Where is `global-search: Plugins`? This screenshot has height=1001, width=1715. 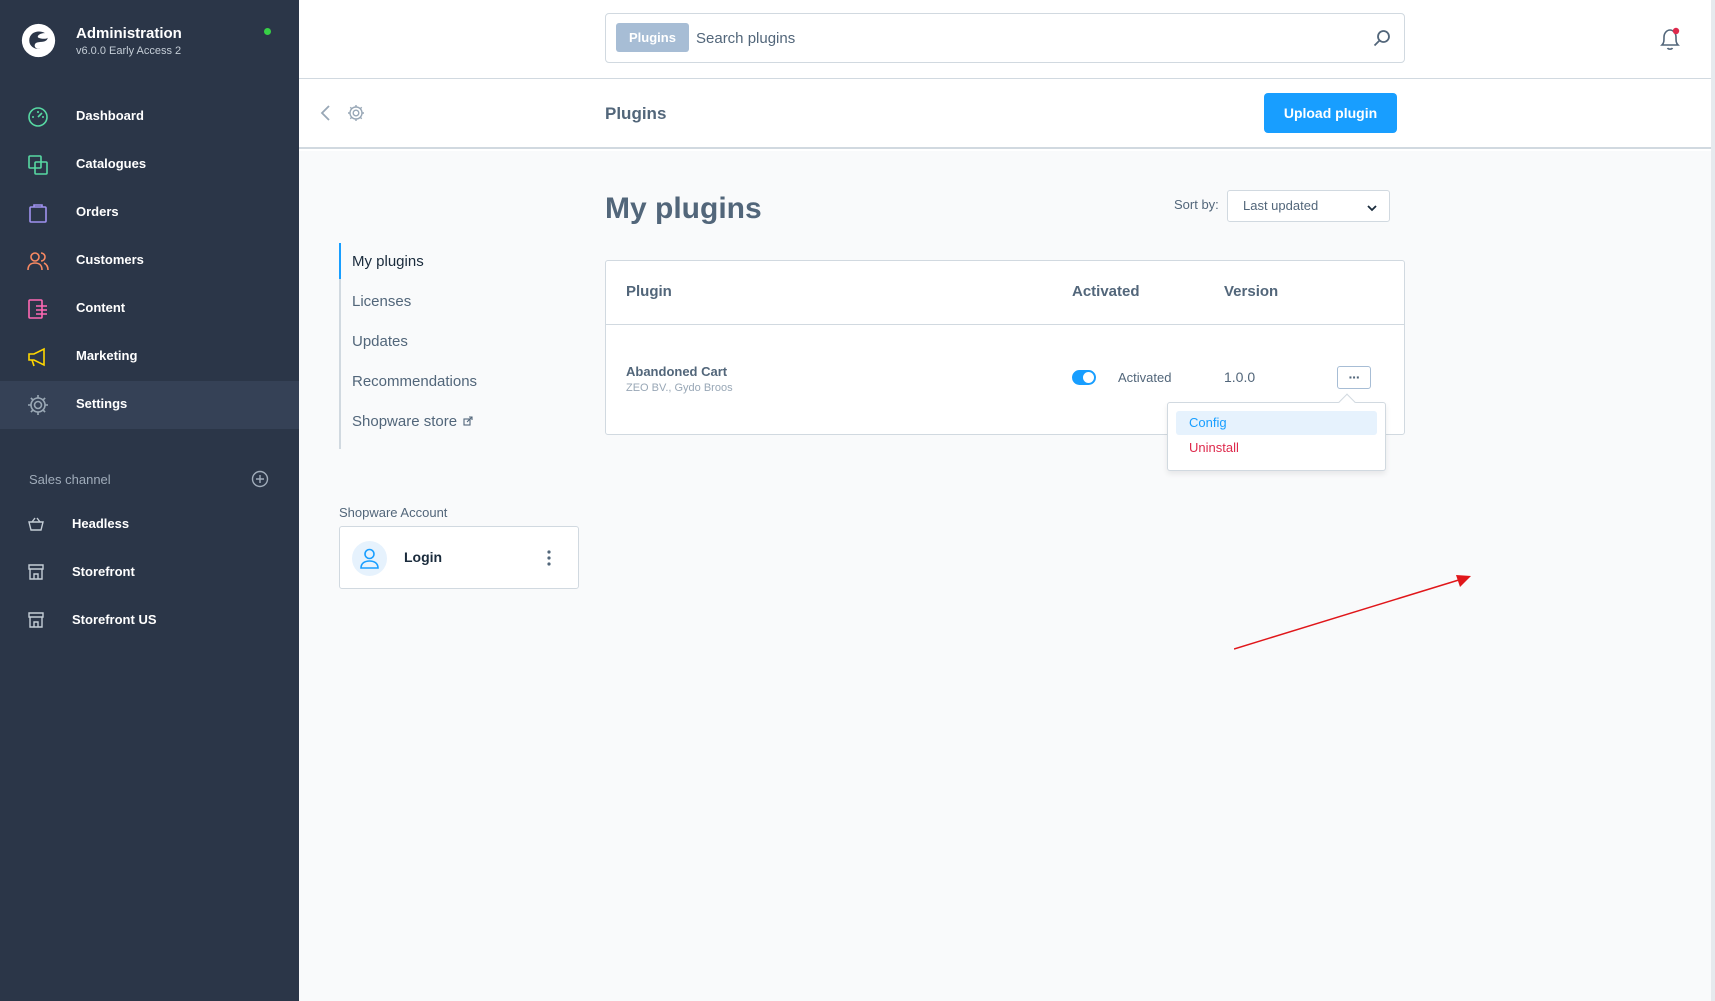 global-search: Plugins is located at coordinates (1005, 38).